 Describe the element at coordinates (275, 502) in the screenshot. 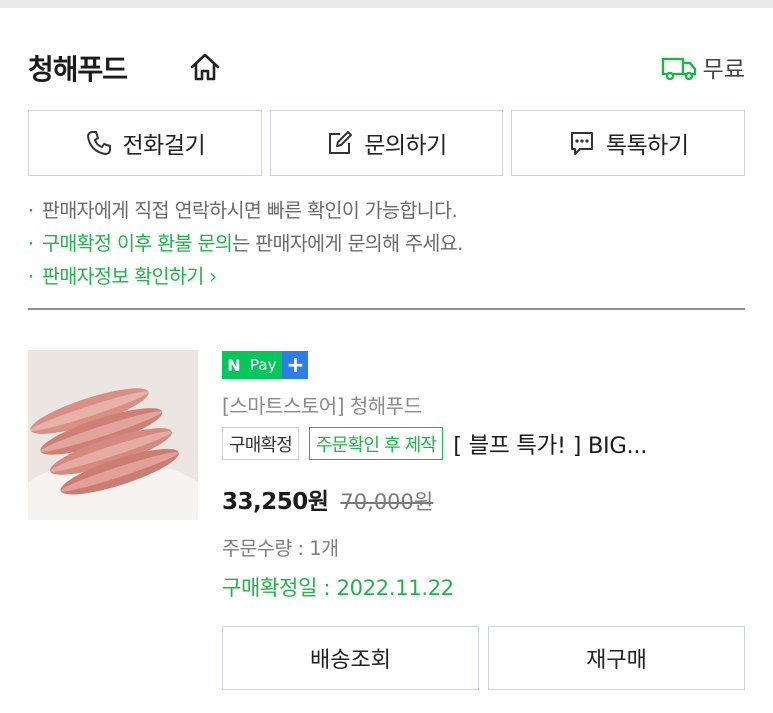

I see `sale-price: 33,250원` at that location.